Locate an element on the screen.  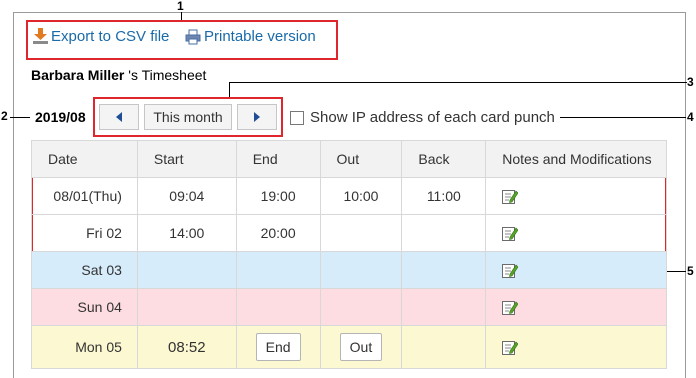
back-cell: 11:00 is located at coordinates (444, 196).